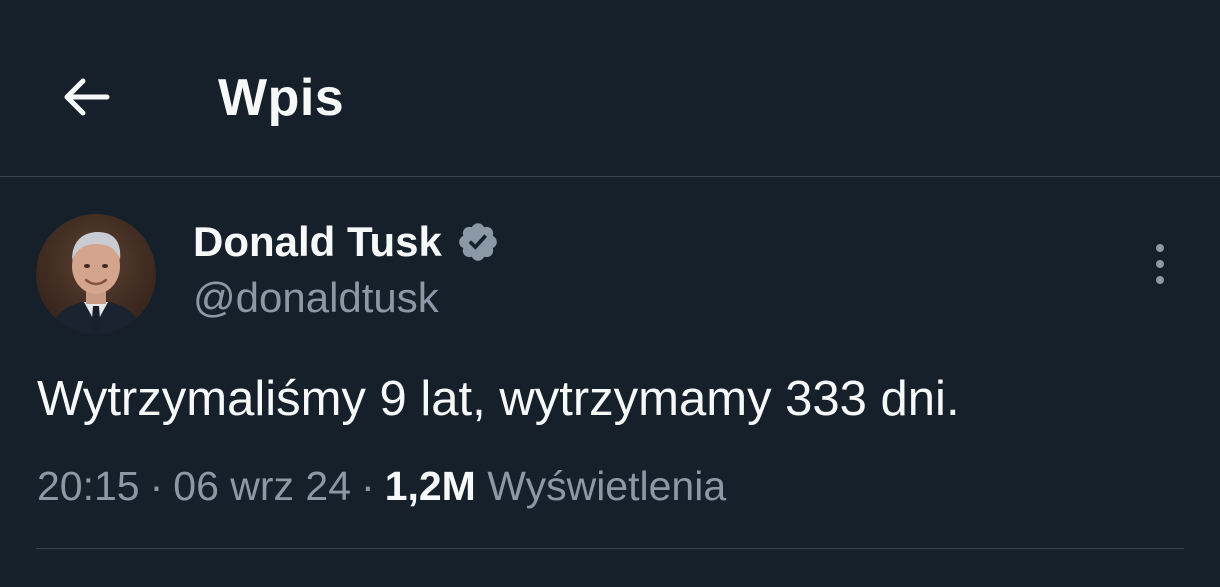 The width and height of the screenshot is (1220, 587). I want to click on post-meta: 20:15 · 06 wrz 24 · 1,2M Wyświetlenia, so click(381, 486).